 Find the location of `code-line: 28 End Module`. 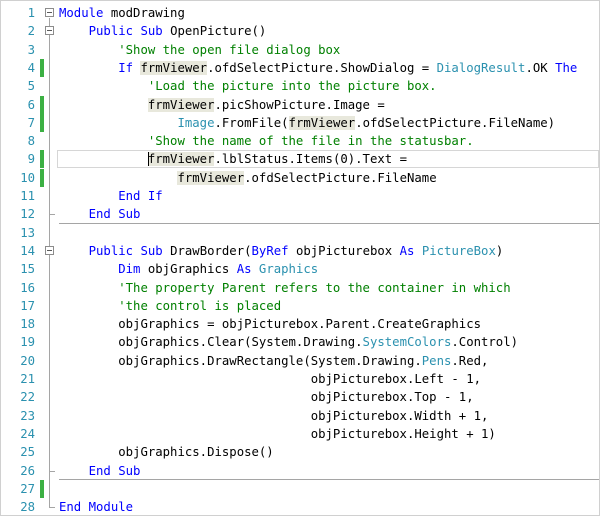

code-line: 28 End Module is located at coordinates (300, 506).